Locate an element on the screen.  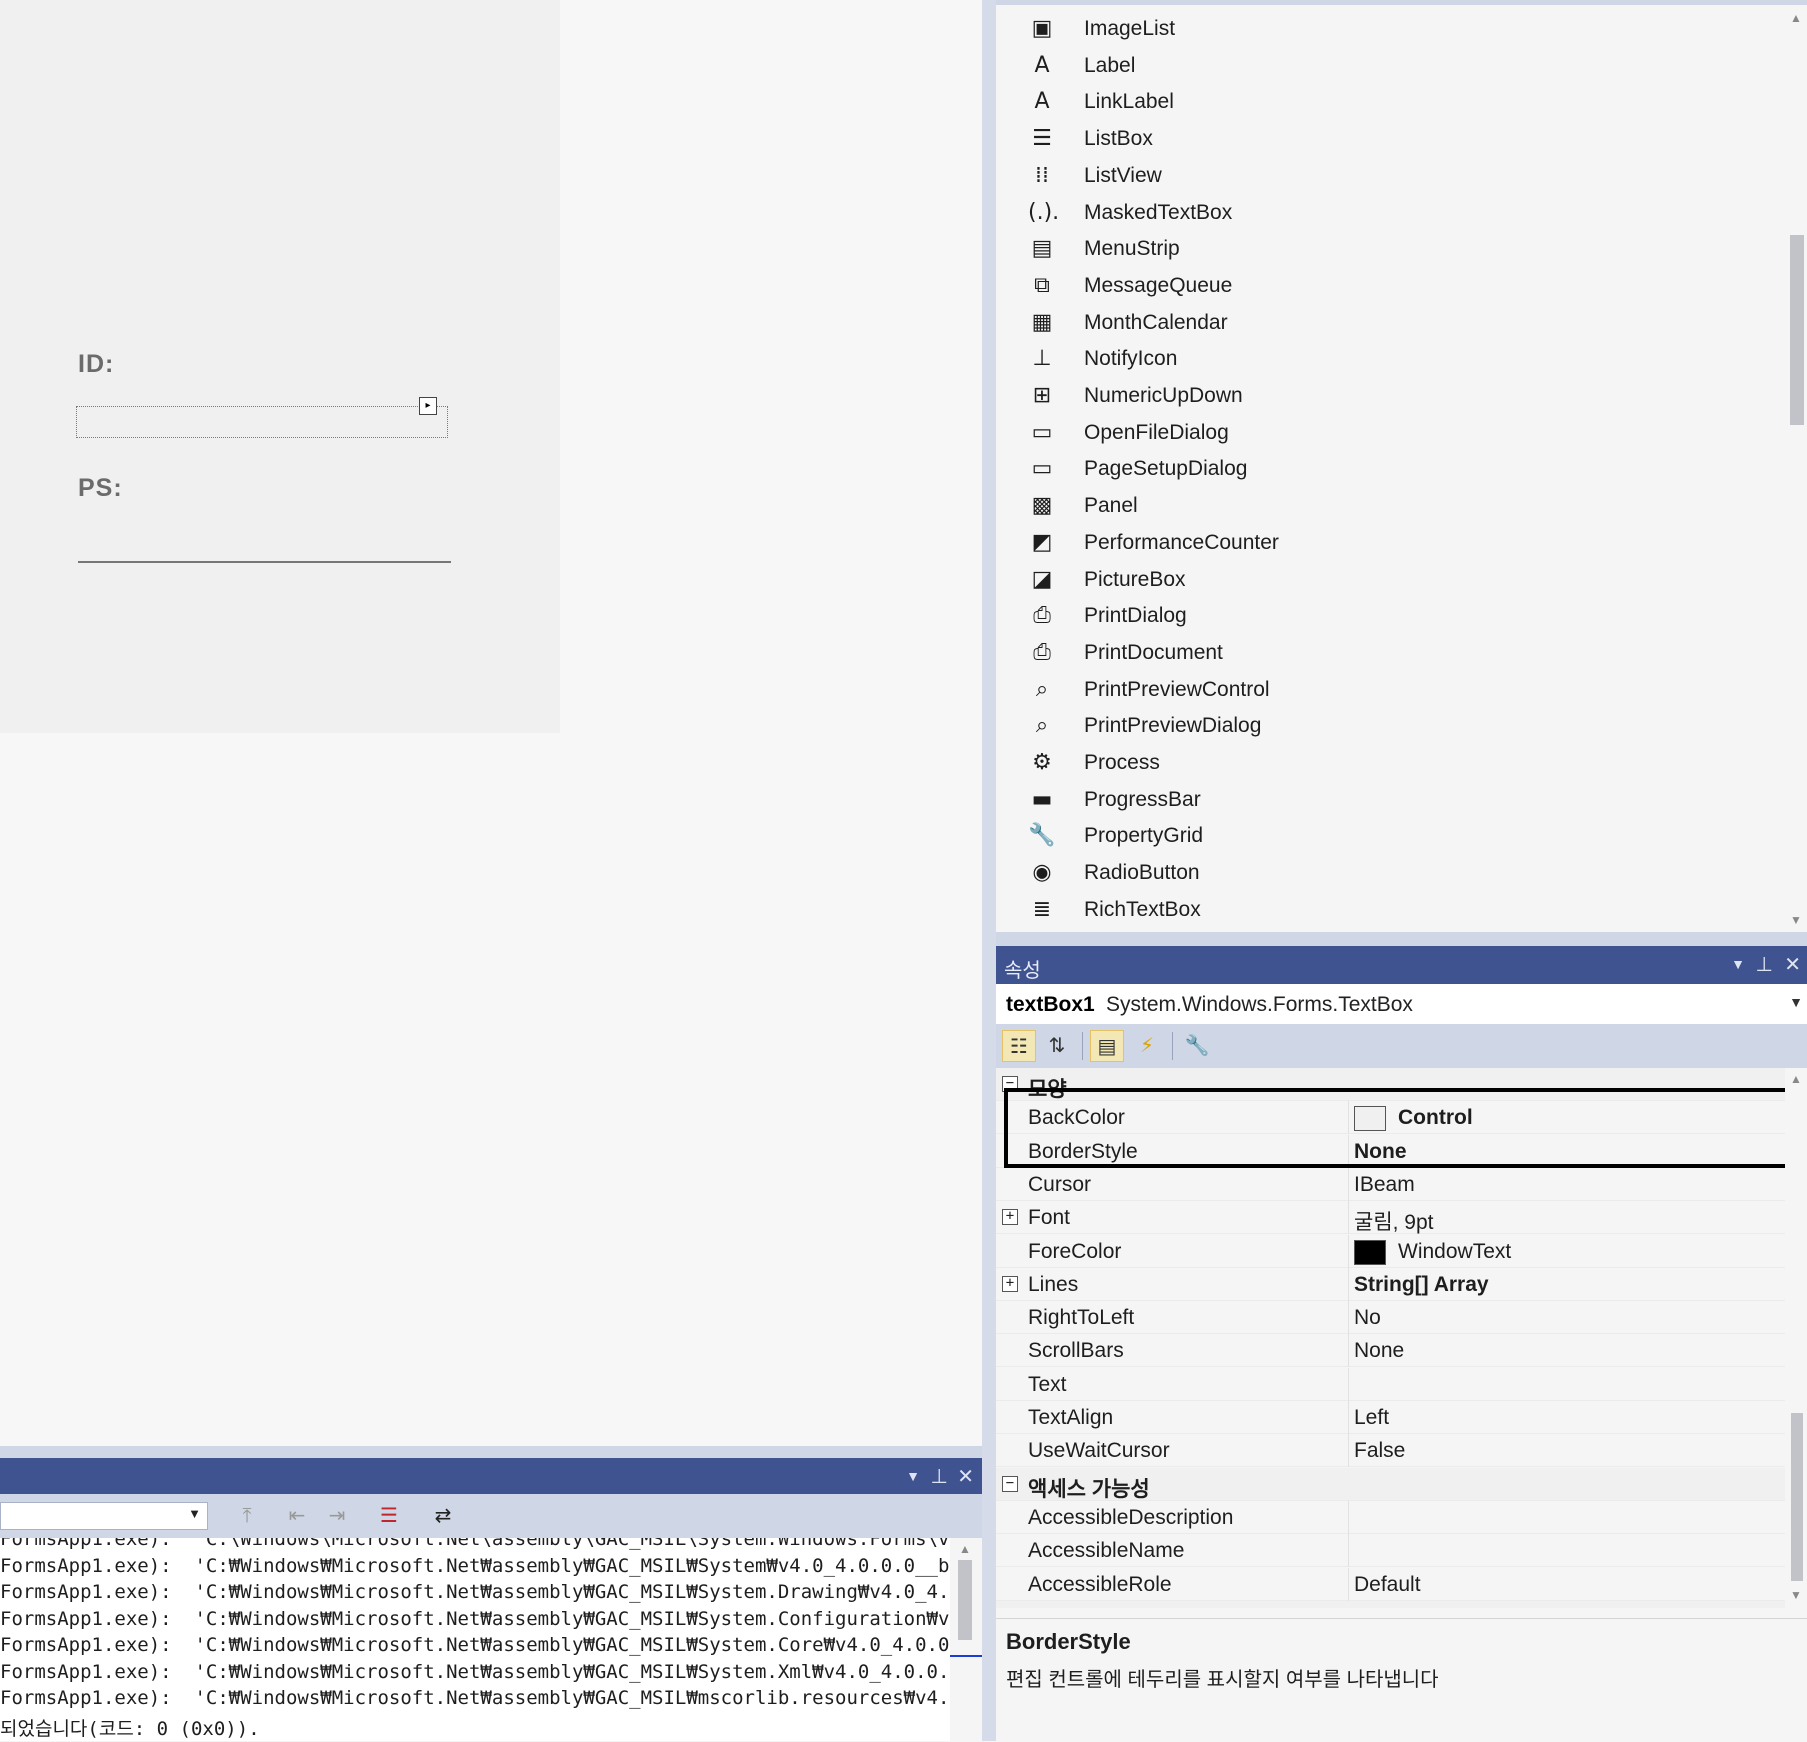
properties-titlebar: 속성 ▼ ⊥ ✕ is located at coordinates (1401, 965).